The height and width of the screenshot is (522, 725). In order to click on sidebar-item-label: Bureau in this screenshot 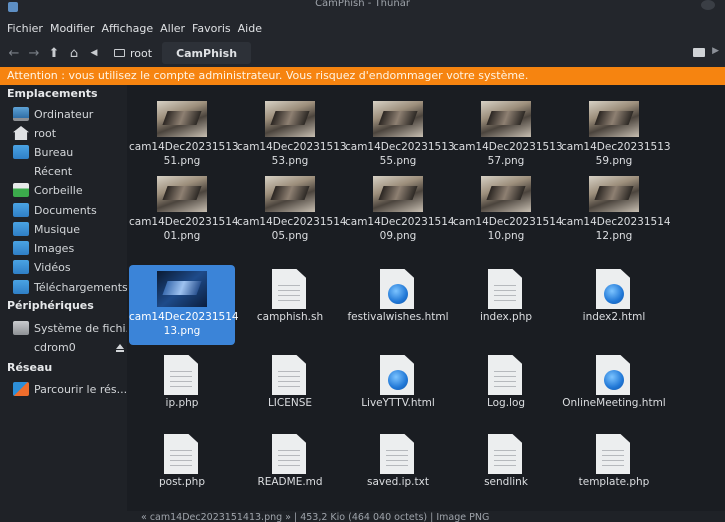, I will do `click(54, 152)`.